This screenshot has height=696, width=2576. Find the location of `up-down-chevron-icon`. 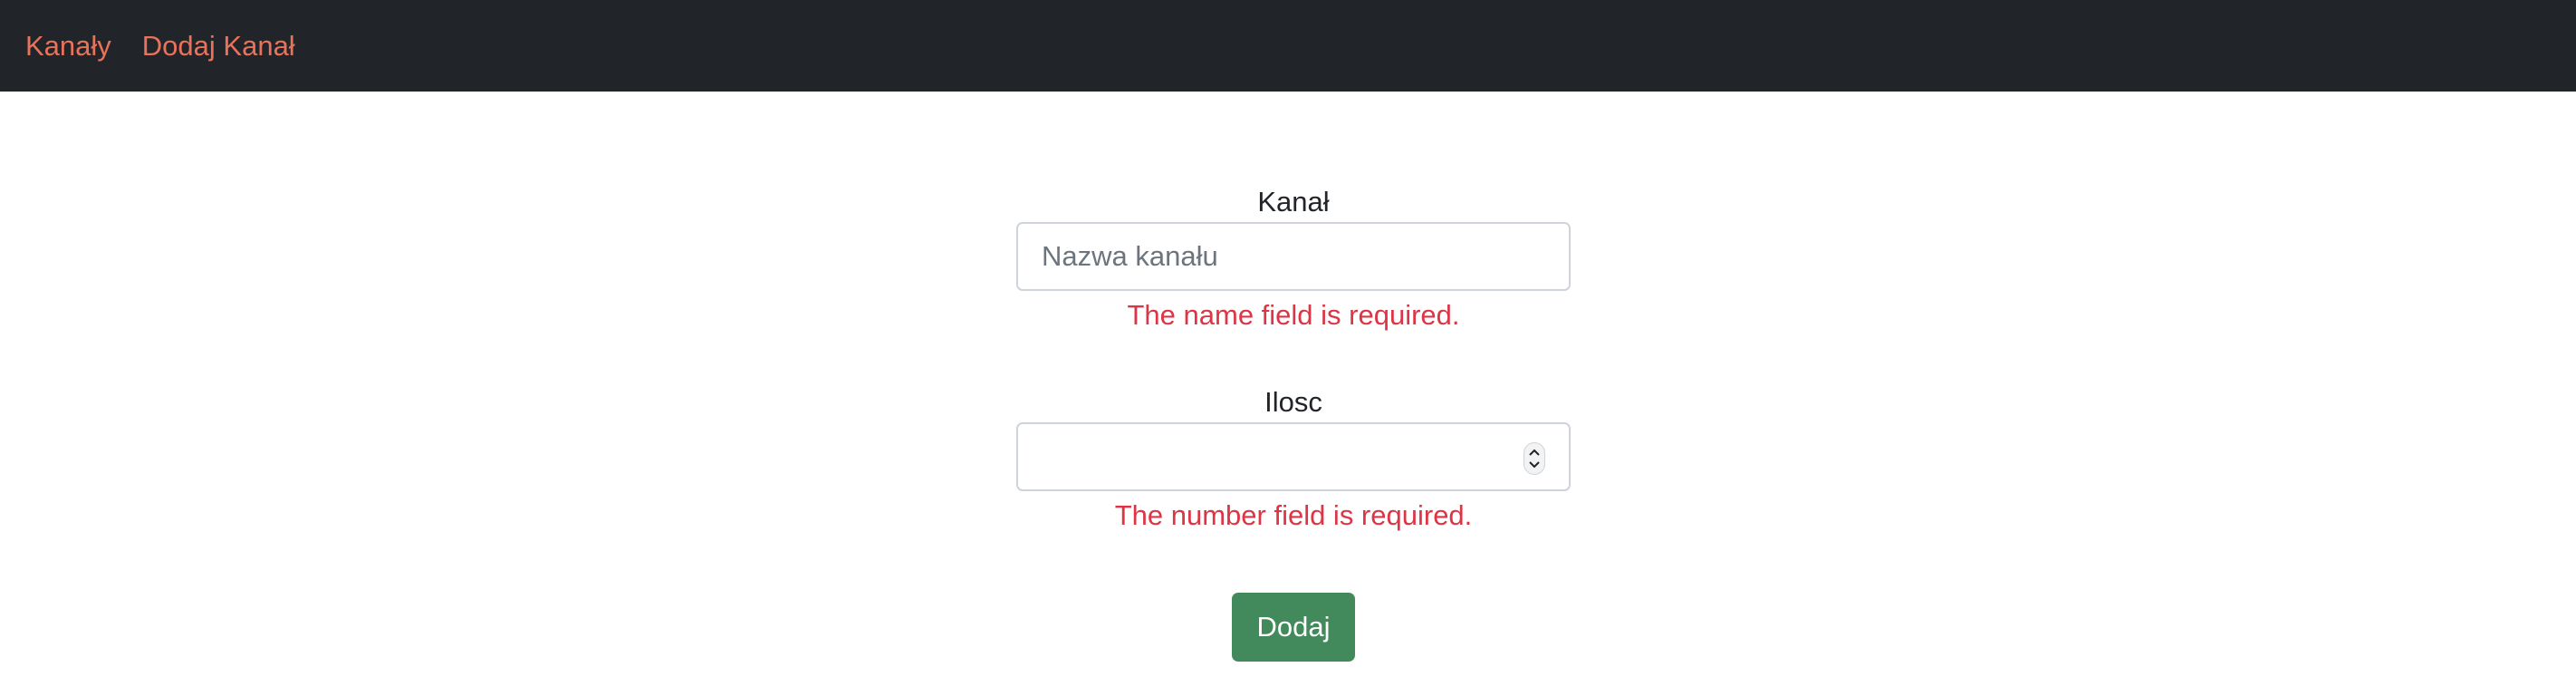

up-down-chevron-icon is located at coordinates (1534, 459).